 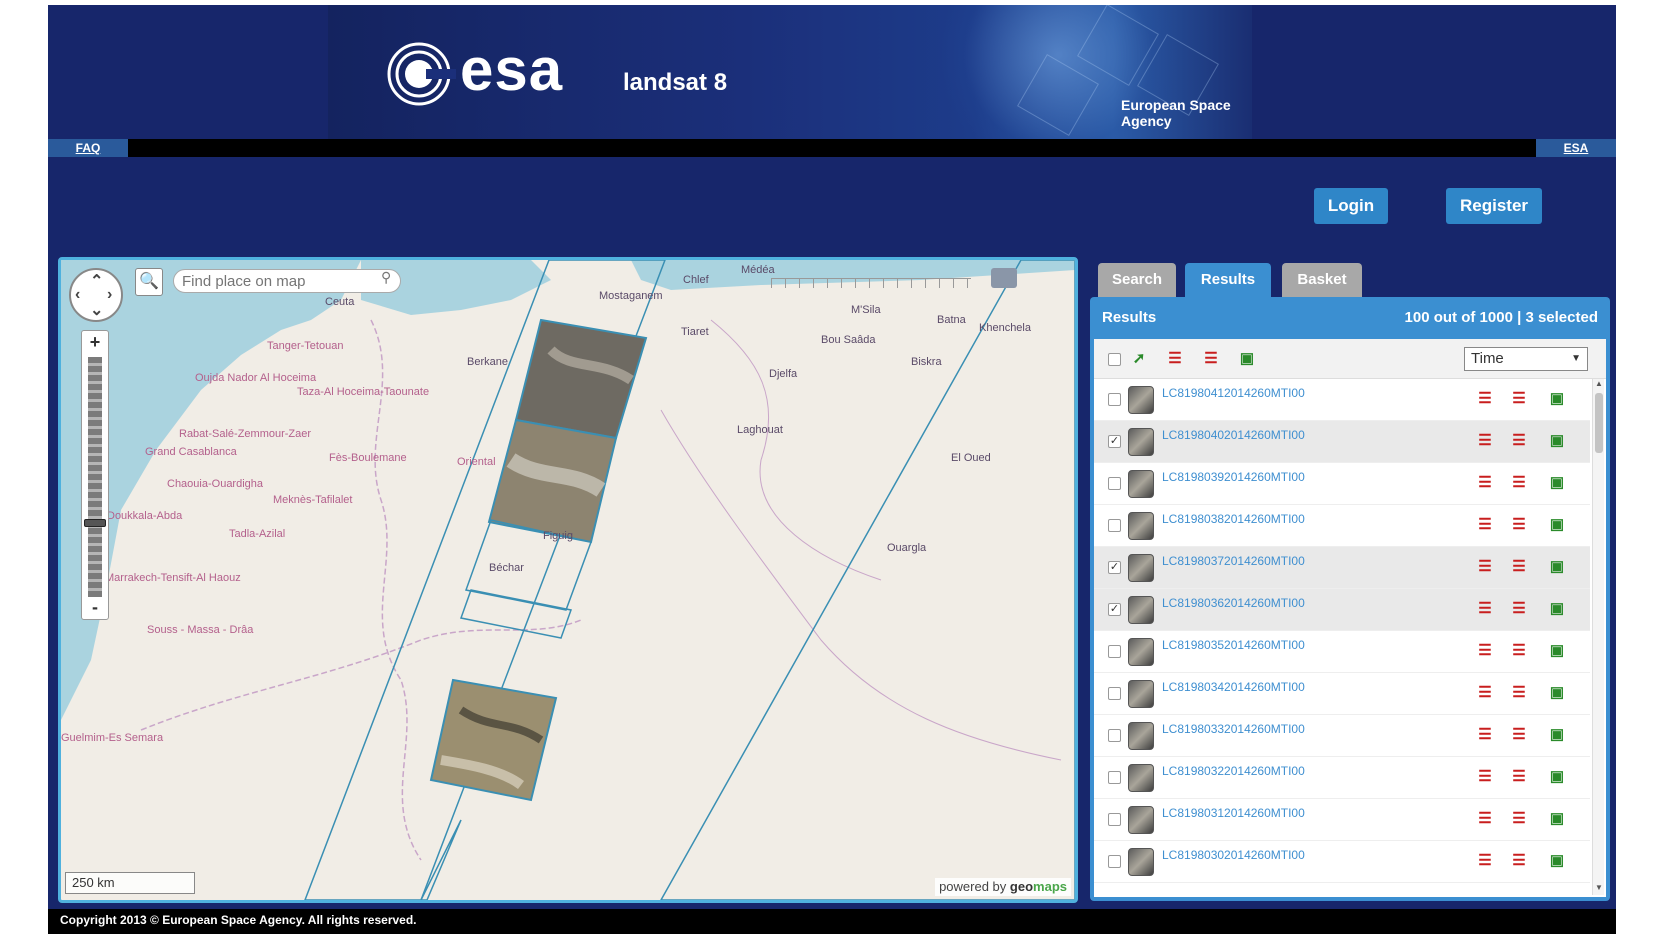 I want to click on search-icon: ⚲, so click(x=386, y=277).